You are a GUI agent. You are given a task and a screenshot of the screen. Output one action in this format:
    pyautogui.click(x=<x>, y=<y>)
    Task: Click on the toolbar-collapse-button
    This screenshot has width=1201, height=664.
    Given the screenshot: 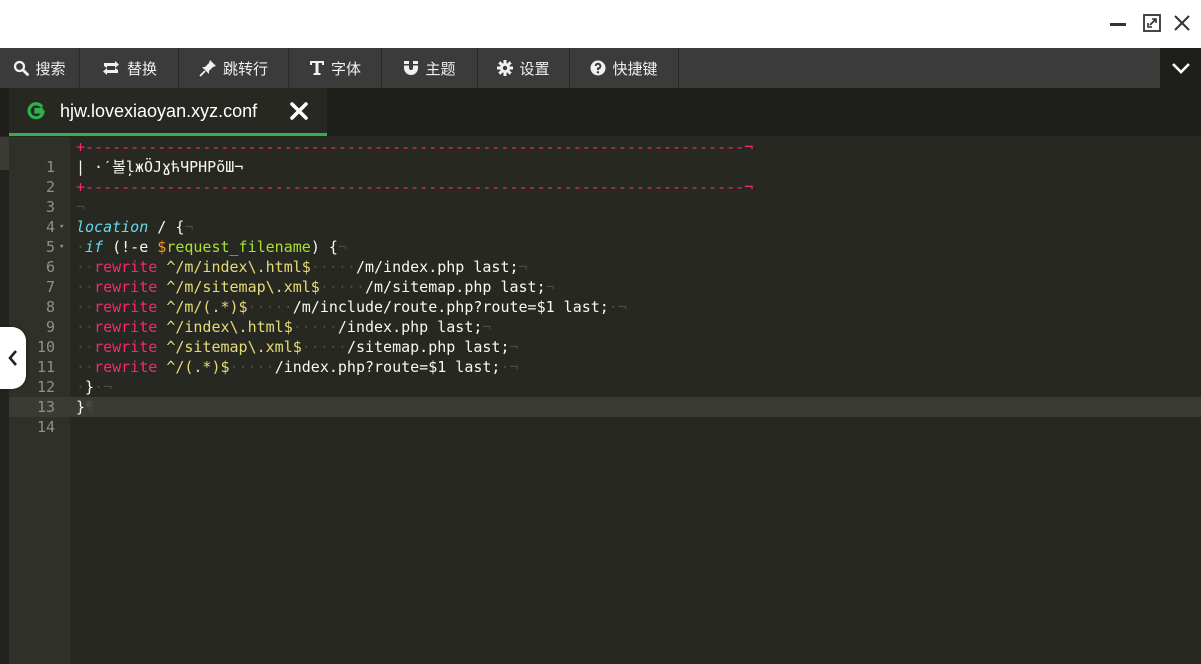 What is the action you would take?
    pyautogui.click(x=1180, y=68)
    